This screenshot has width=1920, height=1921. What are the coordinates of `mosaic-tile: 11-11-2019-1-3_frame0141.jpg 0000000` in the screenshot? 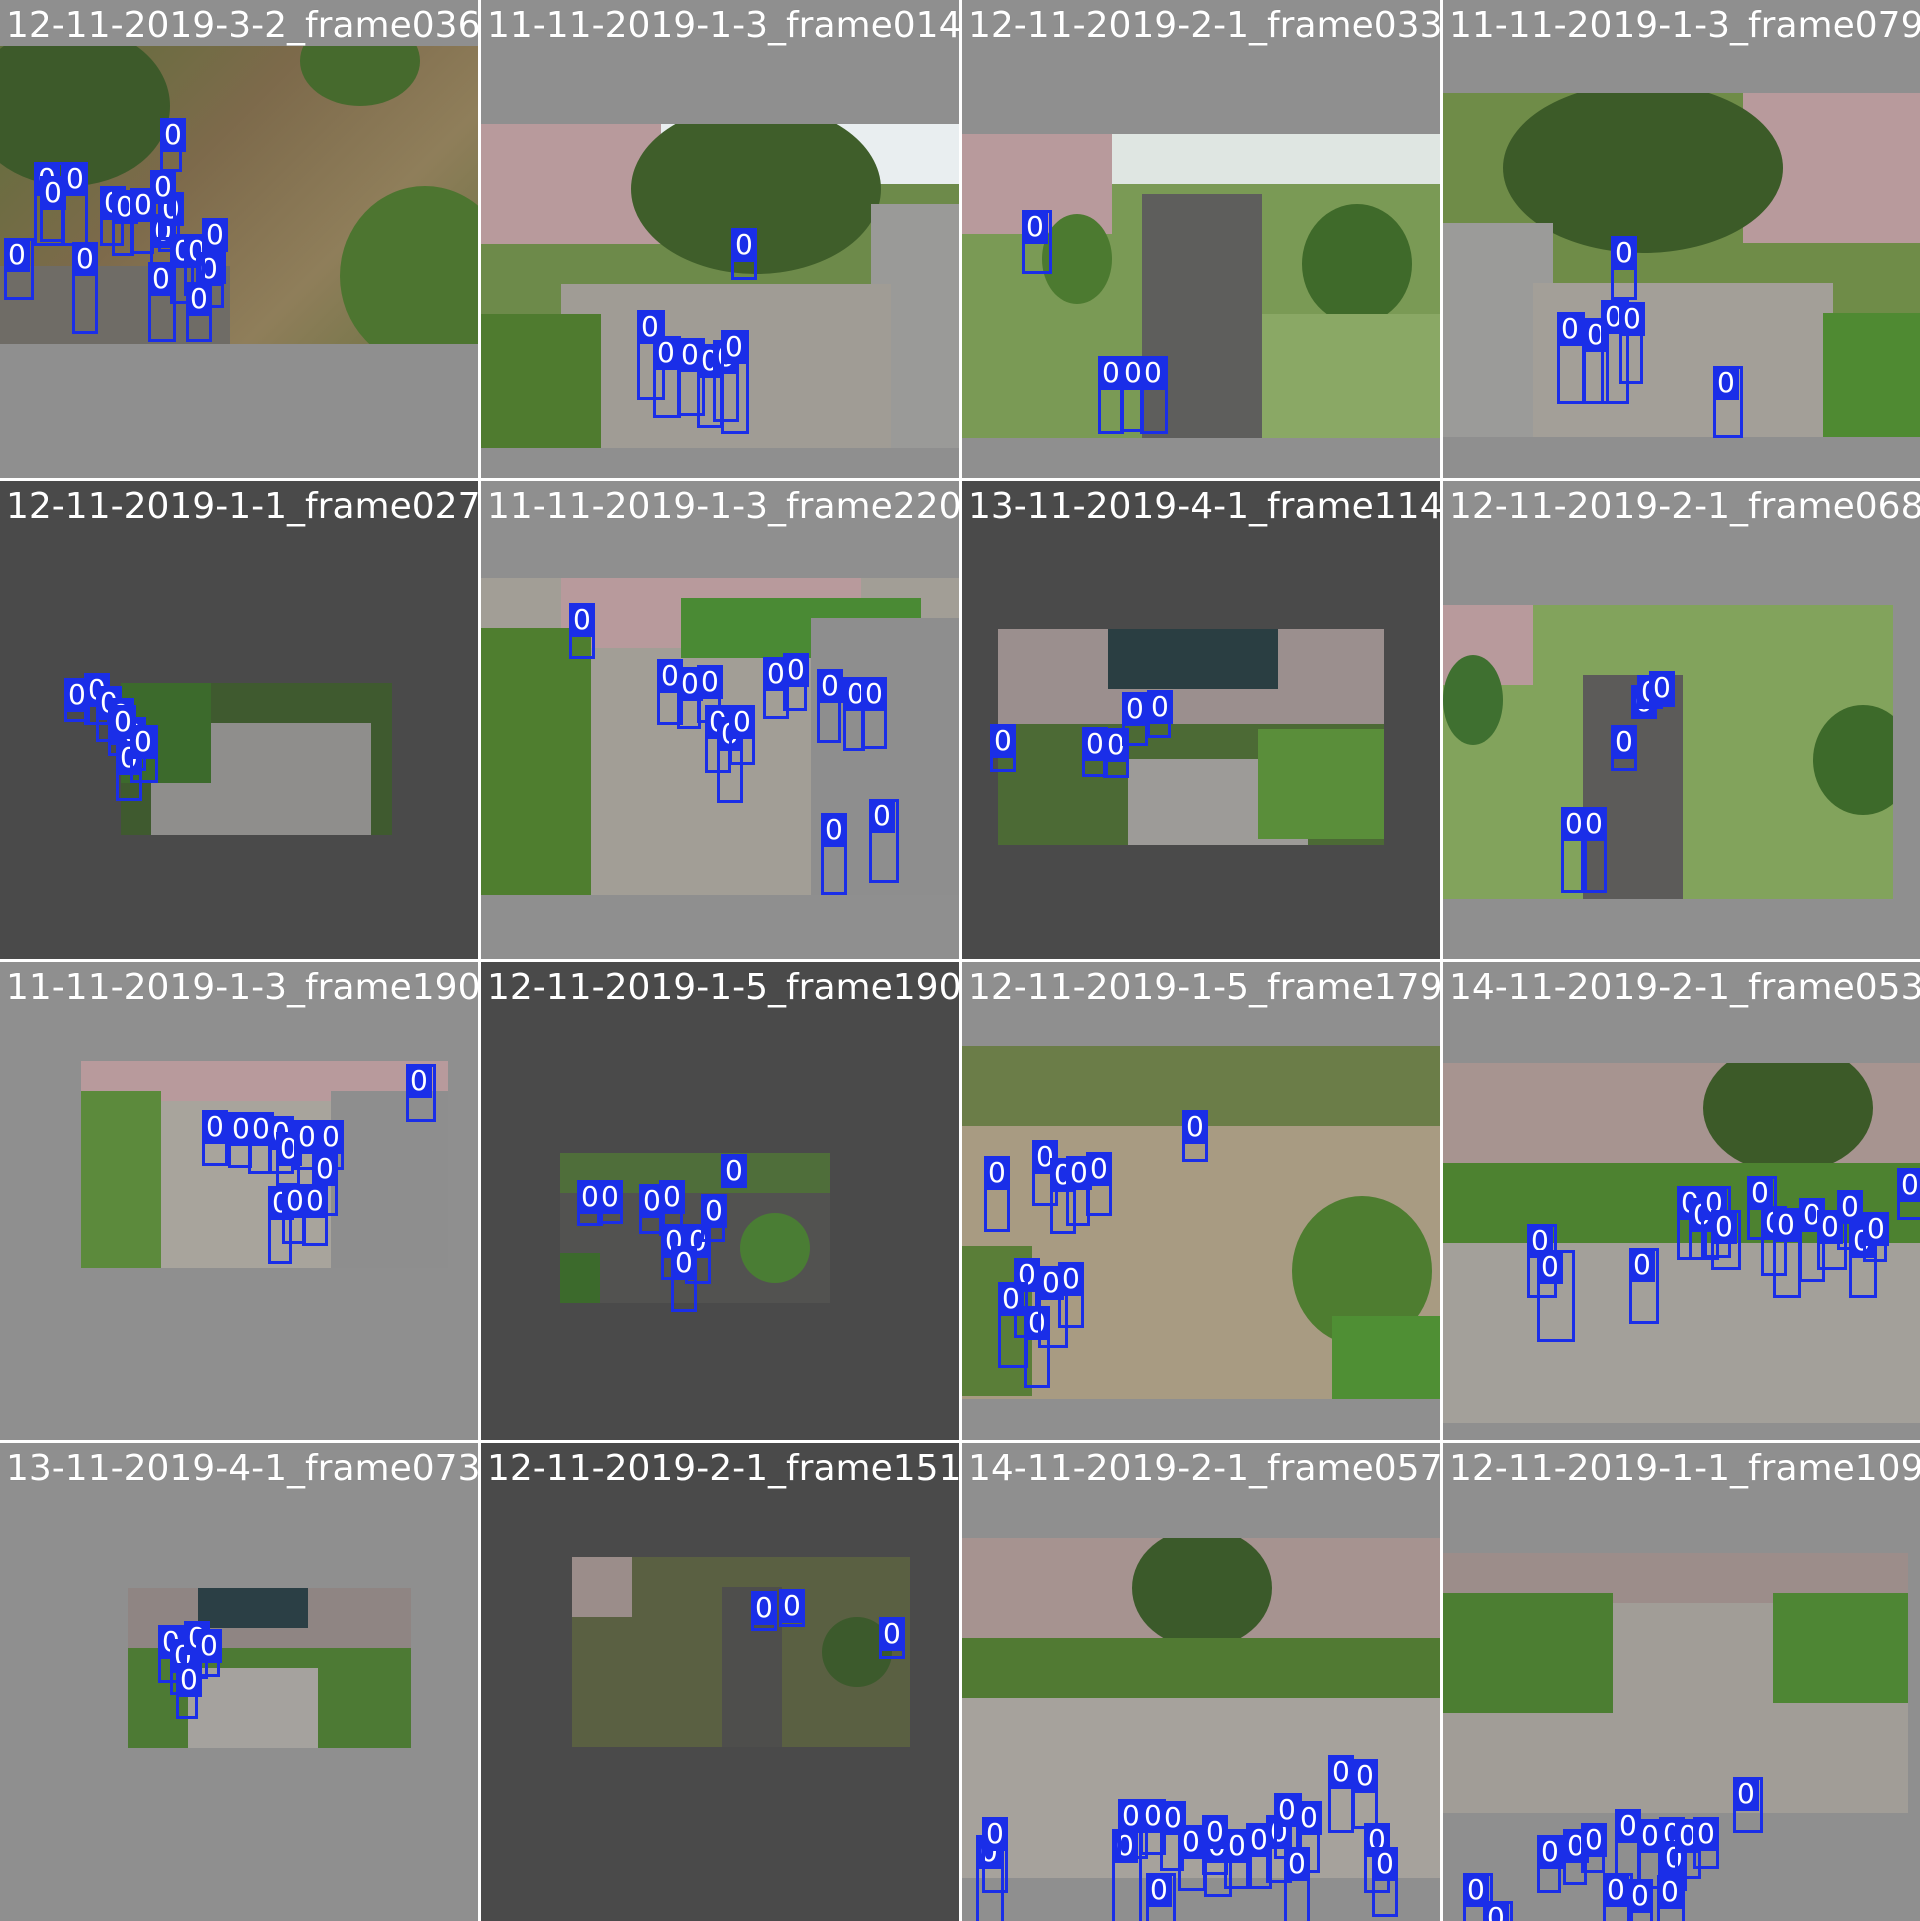 It's located at (720, 239).